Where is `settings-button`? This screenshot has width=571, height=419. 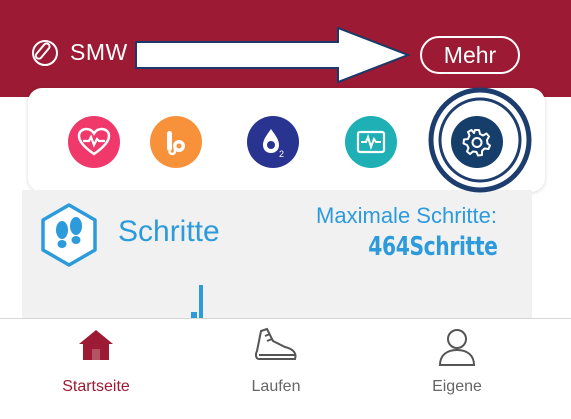 settings-button is located at coordinates (477, 142).